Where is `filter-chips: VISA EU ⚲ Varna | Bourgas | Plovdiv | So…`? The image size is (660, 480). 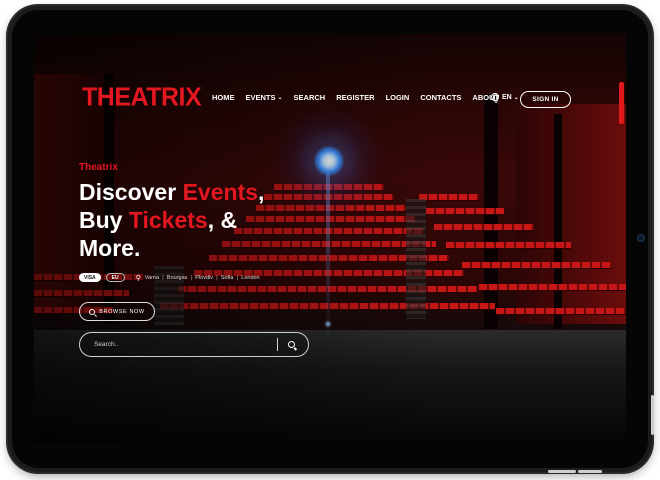
filter-chips: VISA EU ⚲ Varna | Bourgas | Plovdiv | So… is located at coordinates (169, 277).